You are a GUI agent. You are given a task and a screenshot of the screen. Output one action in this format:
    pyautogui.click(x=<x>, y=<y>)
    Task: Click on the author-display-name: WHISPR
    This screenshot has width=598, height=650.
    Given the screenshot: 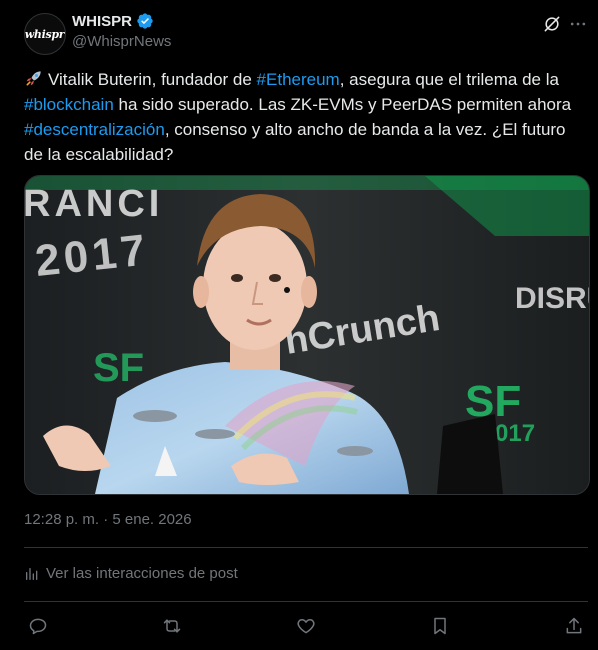 What is the action you would take?
    pyautogui.click(x=102, y=21)
    